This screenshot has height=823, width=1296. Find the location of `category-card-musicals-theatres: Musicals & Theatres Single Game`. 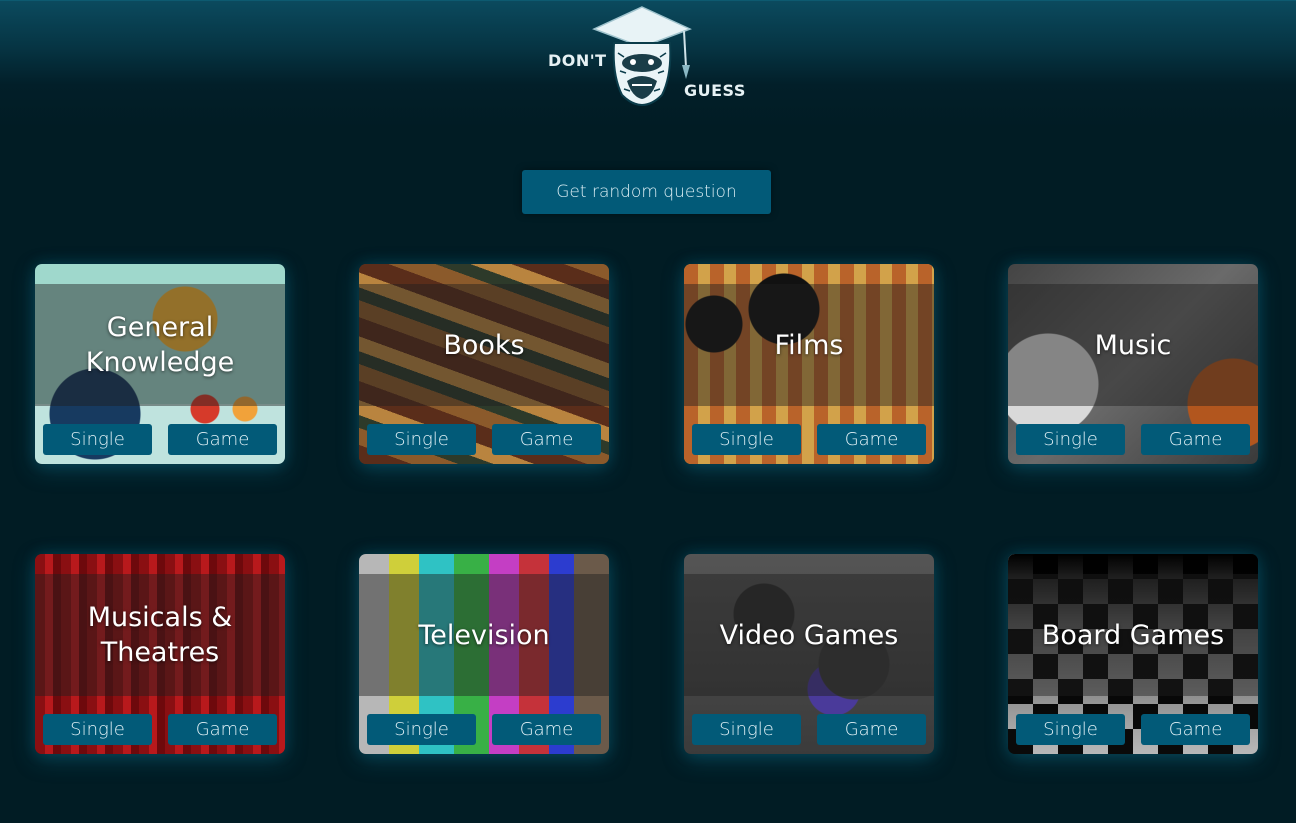

category-card-musicals-theatres: Musicals & Theatres Single Game is located at coordinates (160, 654).